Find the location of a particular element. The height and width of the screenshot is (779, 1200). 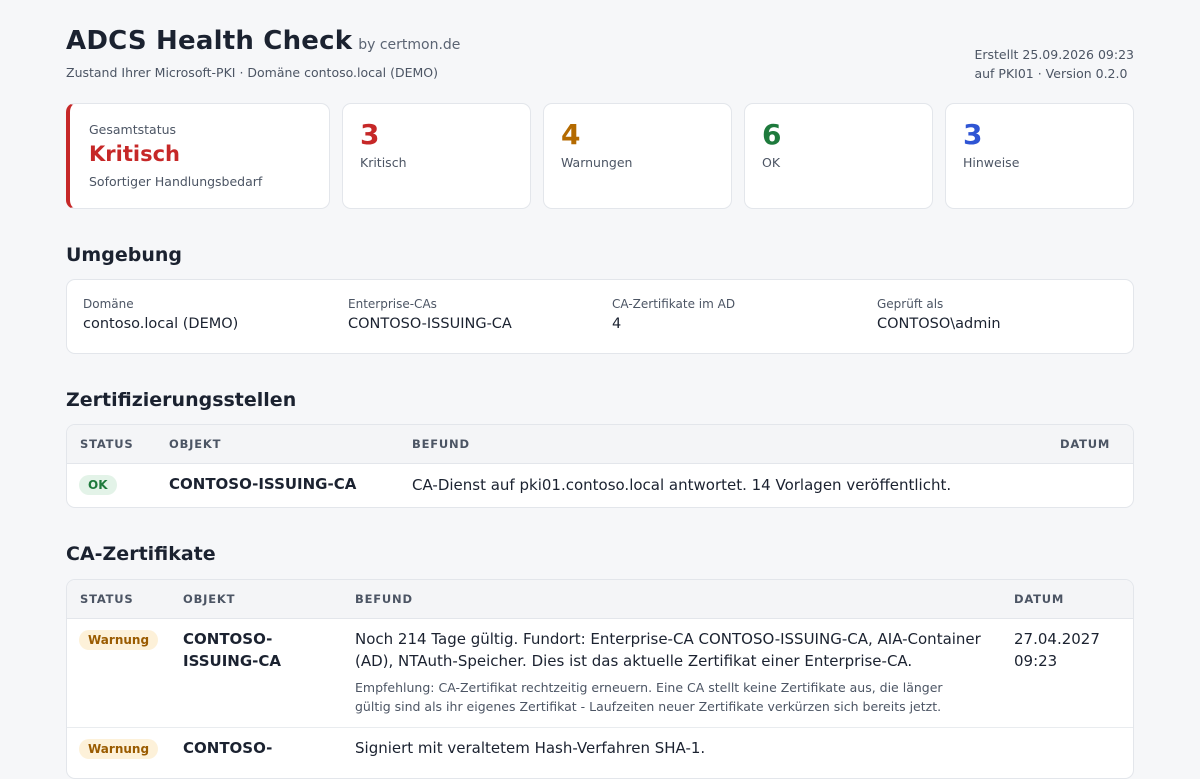

host-version: auf PKI01 · Version 0.2.0 is located at coordinates (1051, 73).